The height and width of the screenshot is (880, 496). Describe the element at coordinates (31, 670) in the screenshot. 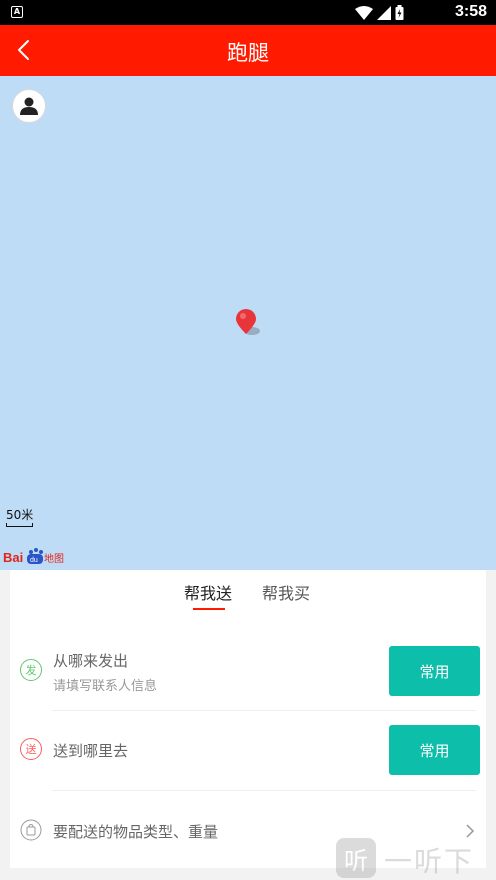

I see `send-from-icon: 发` at that location.